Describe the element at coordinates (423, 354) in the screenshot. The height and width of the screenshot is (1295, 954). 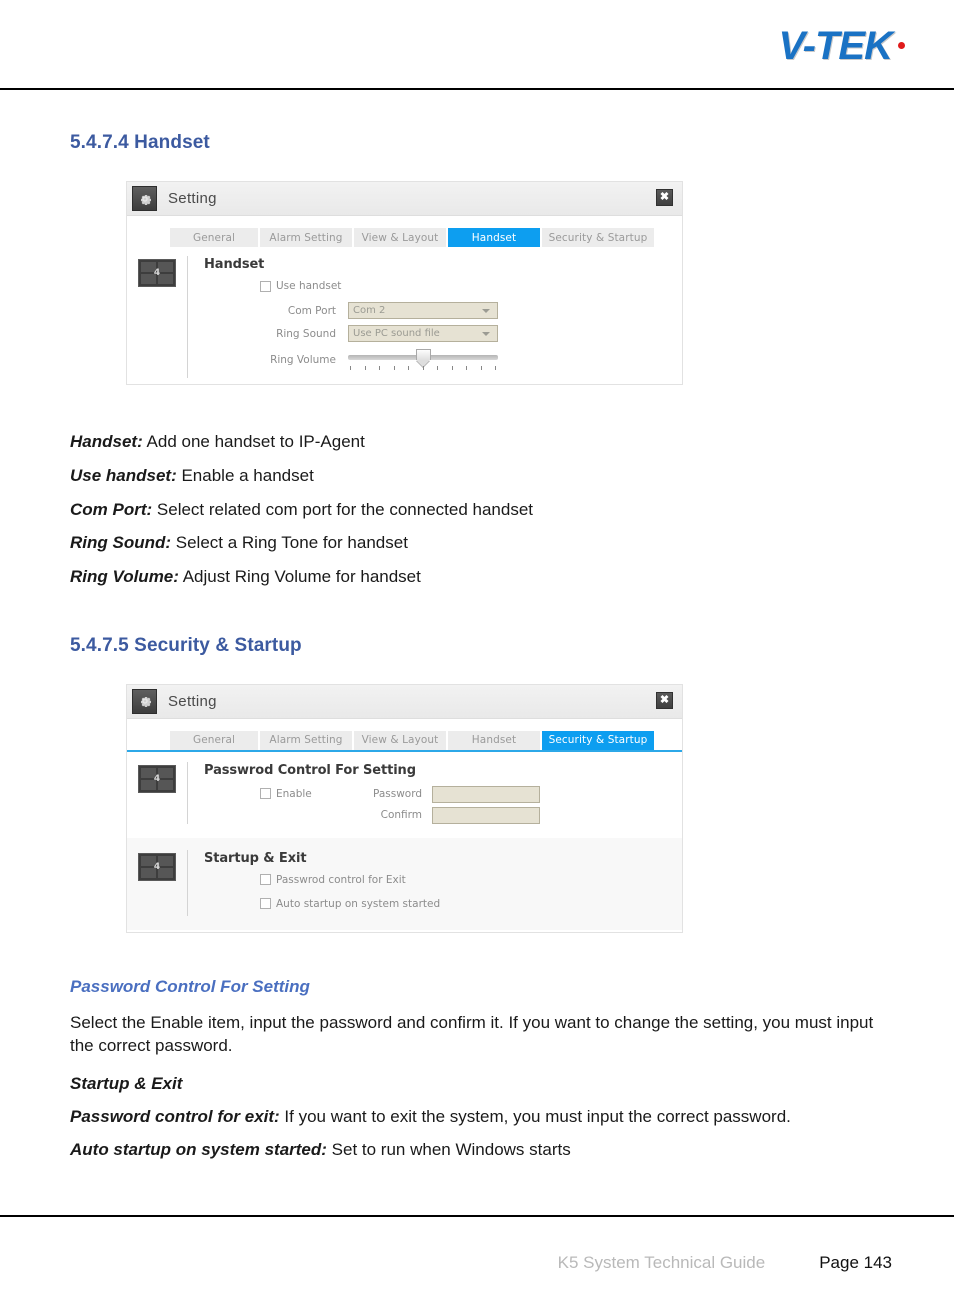
I see `slider-thumb-body` at that location.